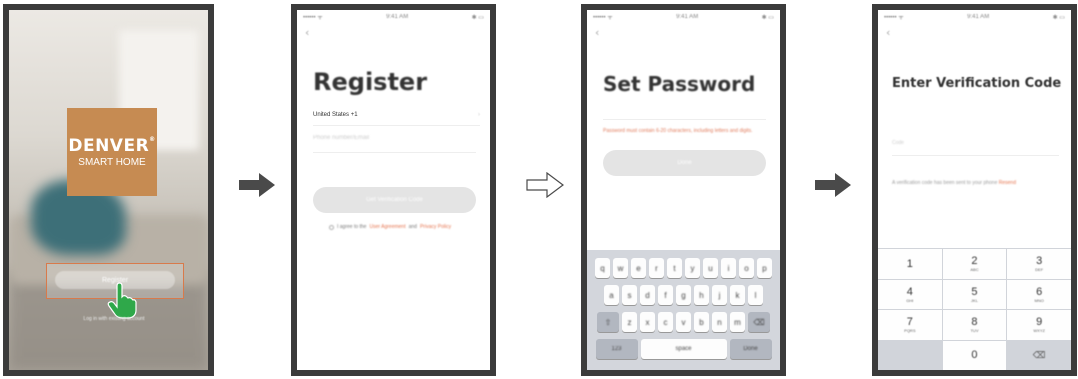 The height and width of the screenshot is (379, 1078). Describe the element at coordinates (602, 268) in the screenshot. I see `key: q` at that location.